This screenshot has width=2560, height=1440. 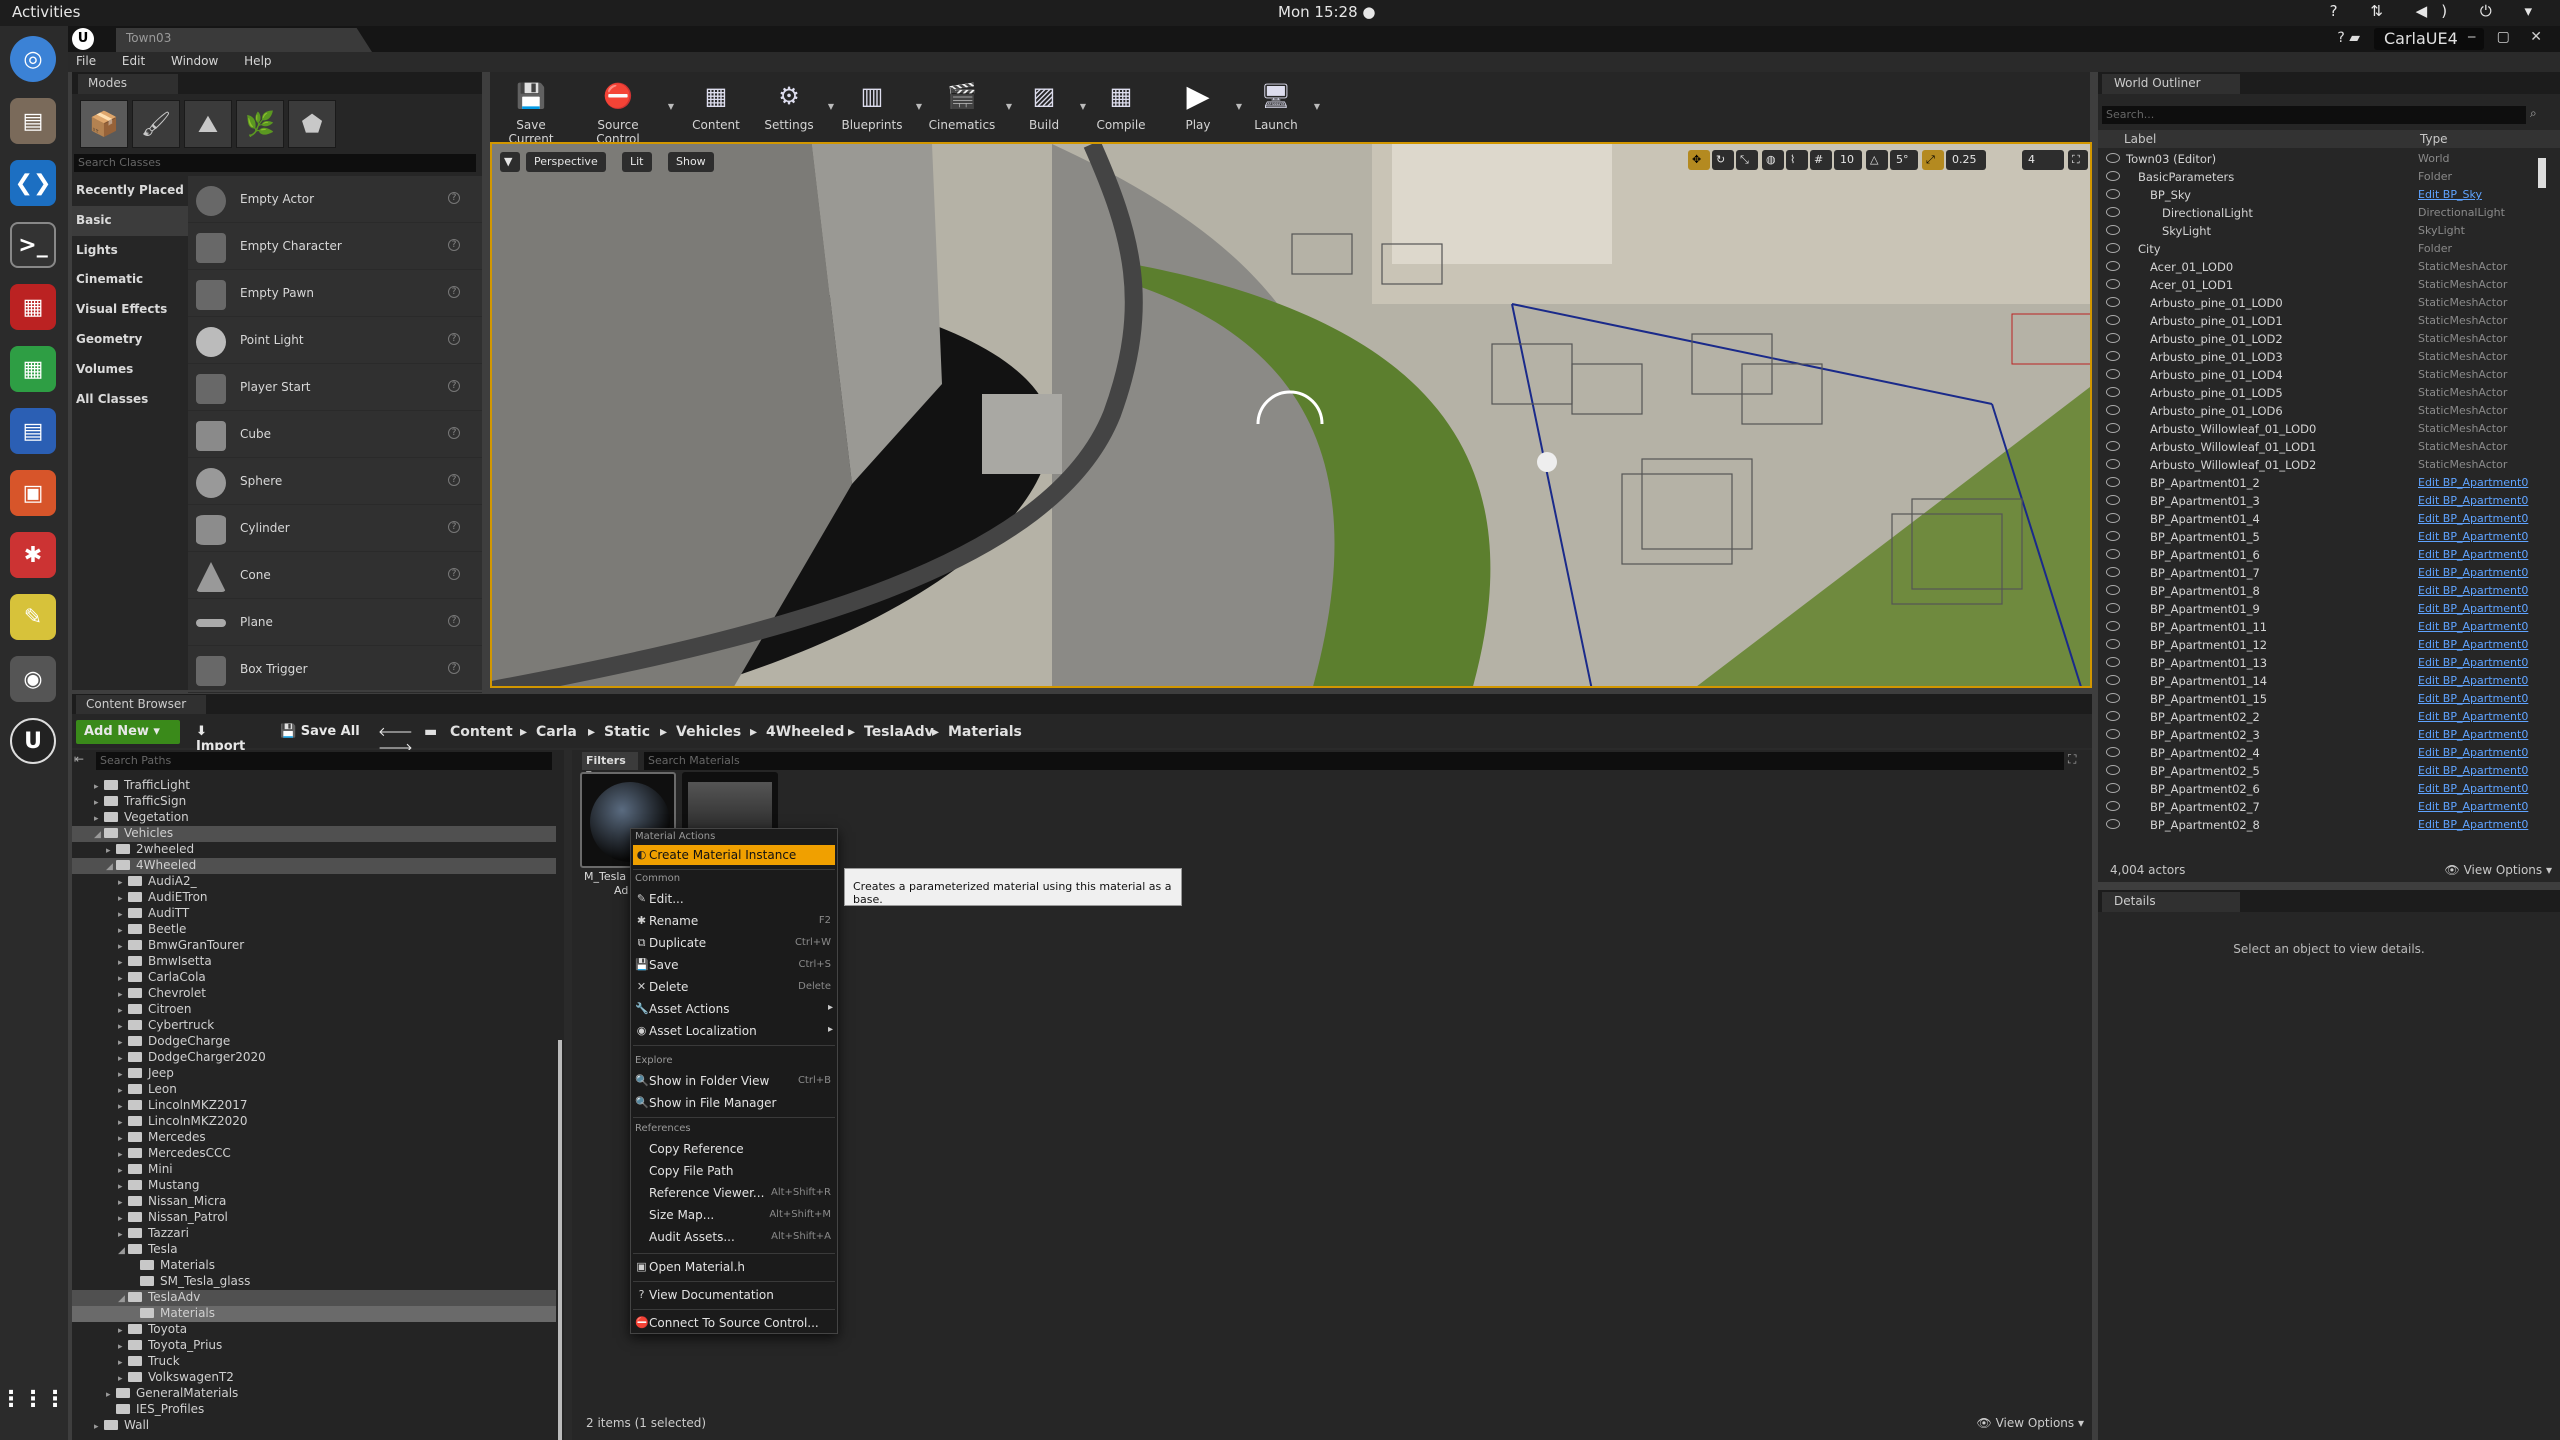 What do you see at coordinates (734, 943) in the screenshot?
I see `duplicate-item: ⧉ Duplicate Ctrl+W` at bounding box center [734, 943].